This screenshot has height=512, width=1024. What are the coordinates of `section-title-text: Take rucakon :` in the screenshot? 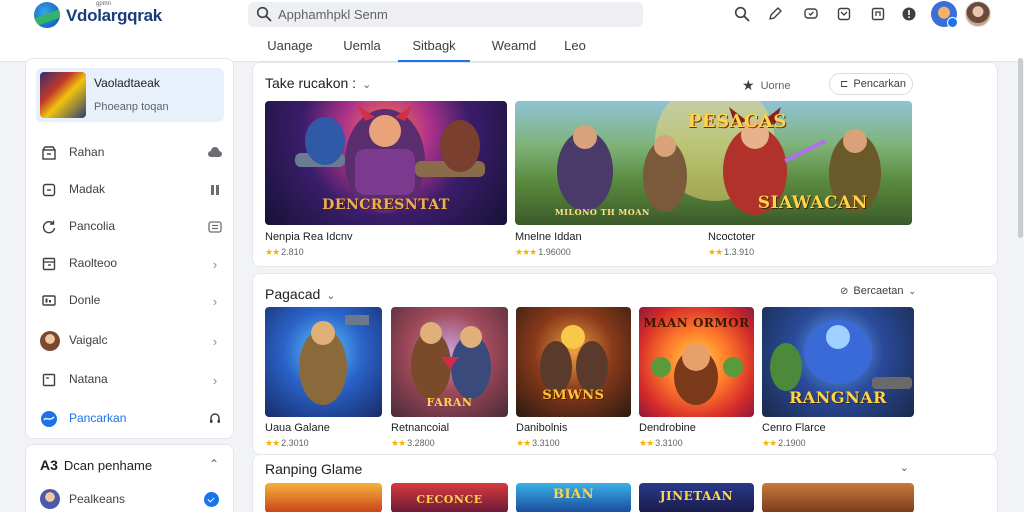 It's located at (311, 83).